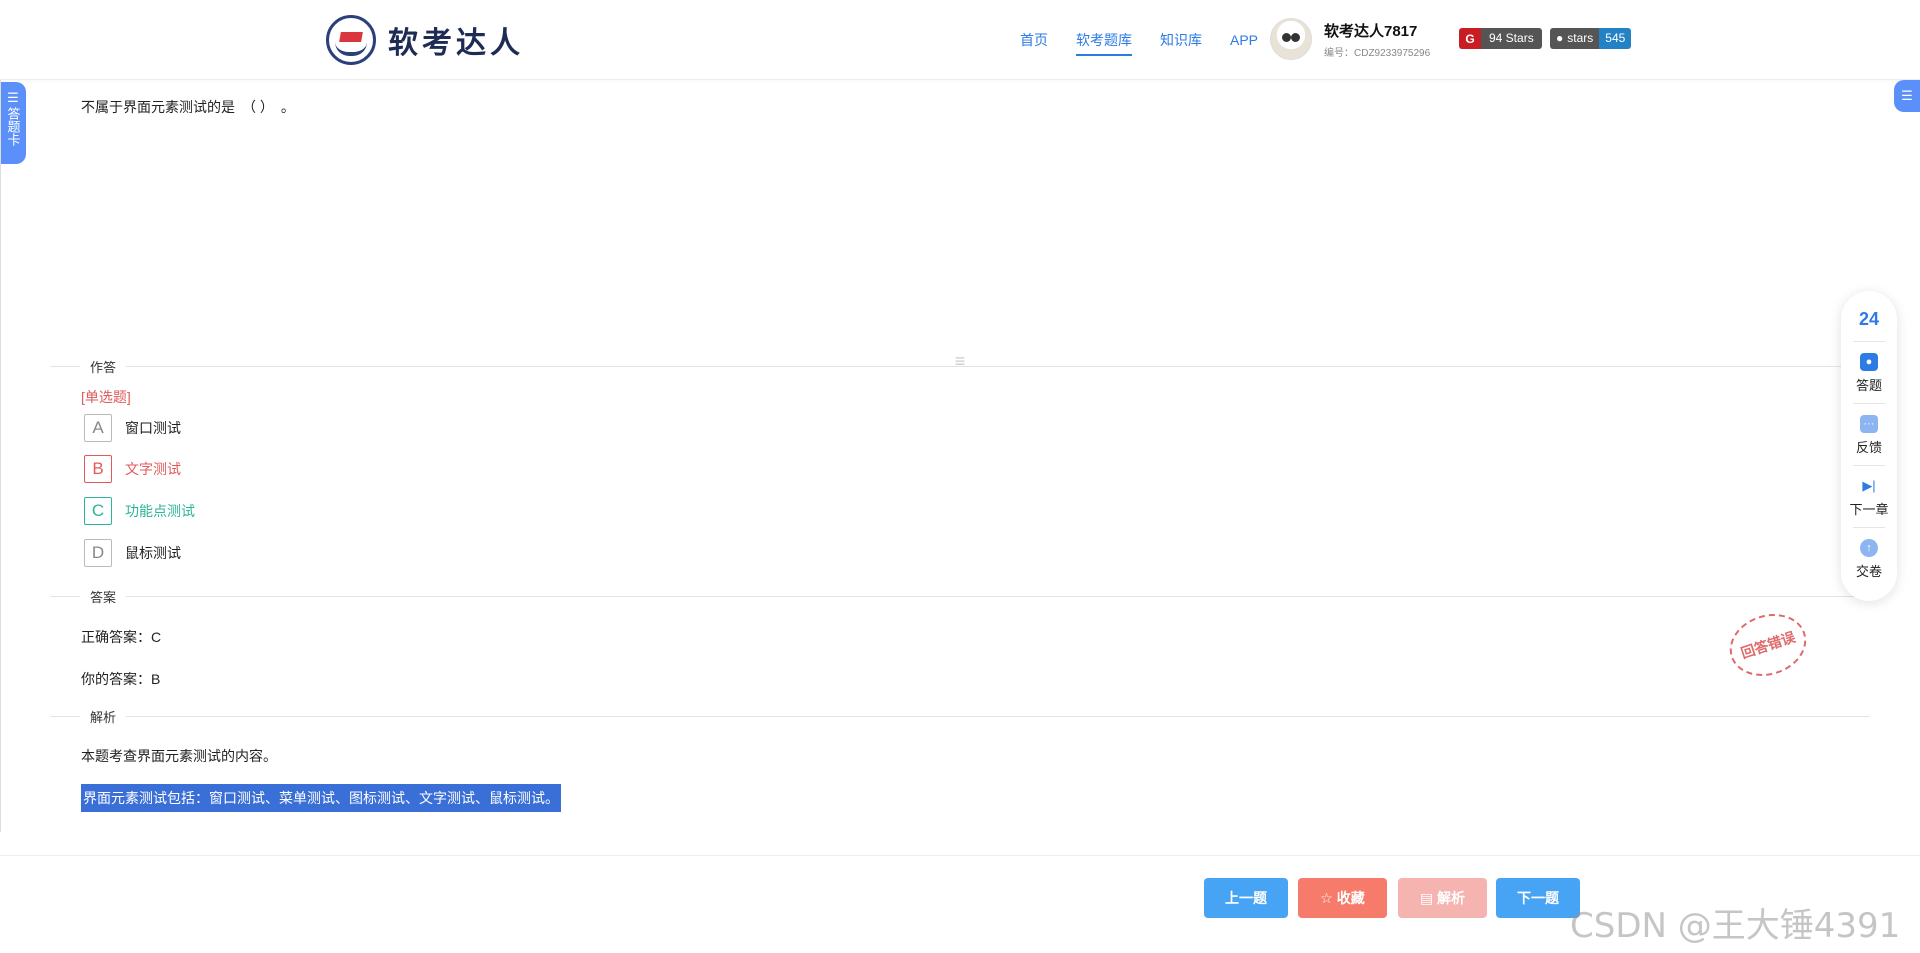 The height and width of the screenshot is (953, 1920). I want to click on main-nav: 首页 软考题库 知识库 APP, so click(1139, 40).